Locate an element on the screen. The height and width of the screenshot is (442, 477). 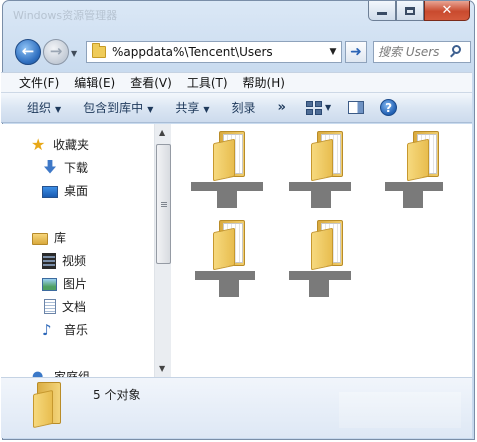
window-title: Windows资源管理器 is located at coordinates (65, 15).